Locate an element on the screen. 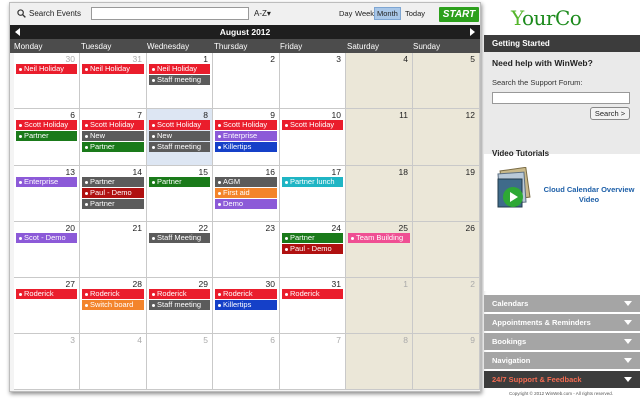 The height and width of the screenshot is (400, 640). day-cell: 20 Scot - Demo is located at coordinates (47, 250).